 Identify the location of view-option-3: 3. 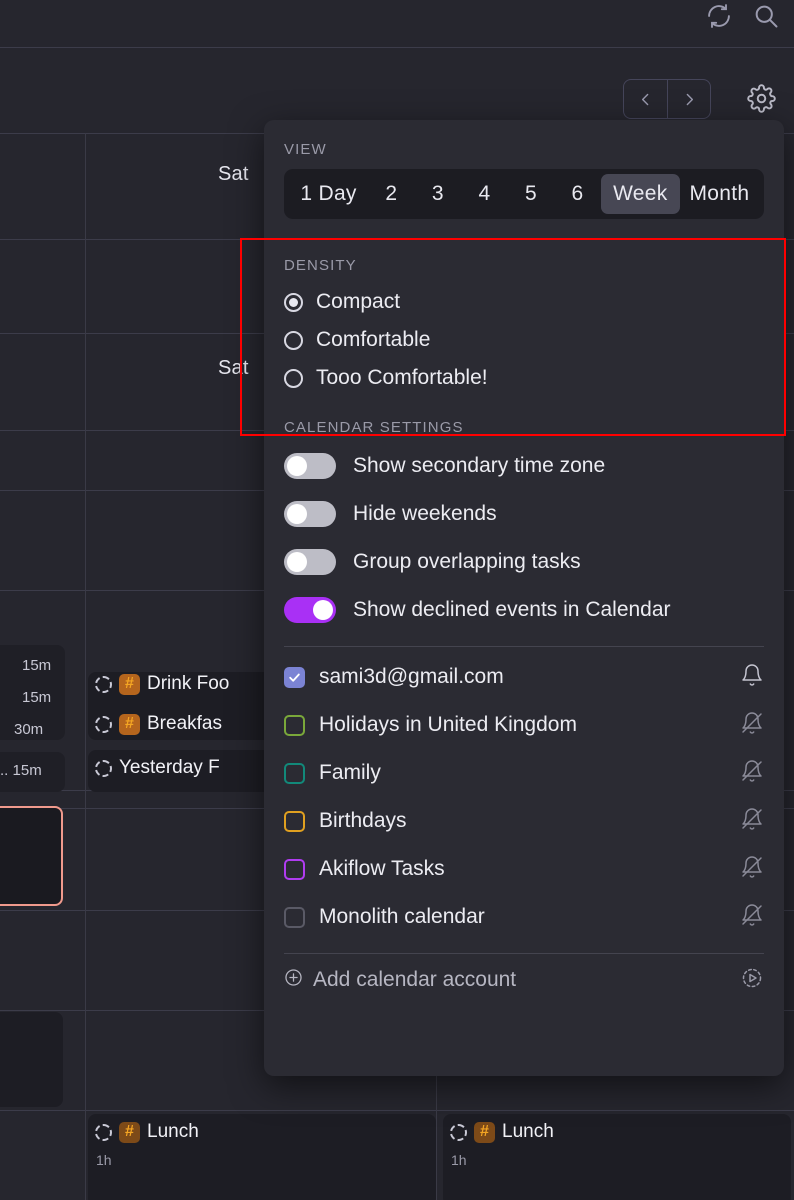
(438, 194).